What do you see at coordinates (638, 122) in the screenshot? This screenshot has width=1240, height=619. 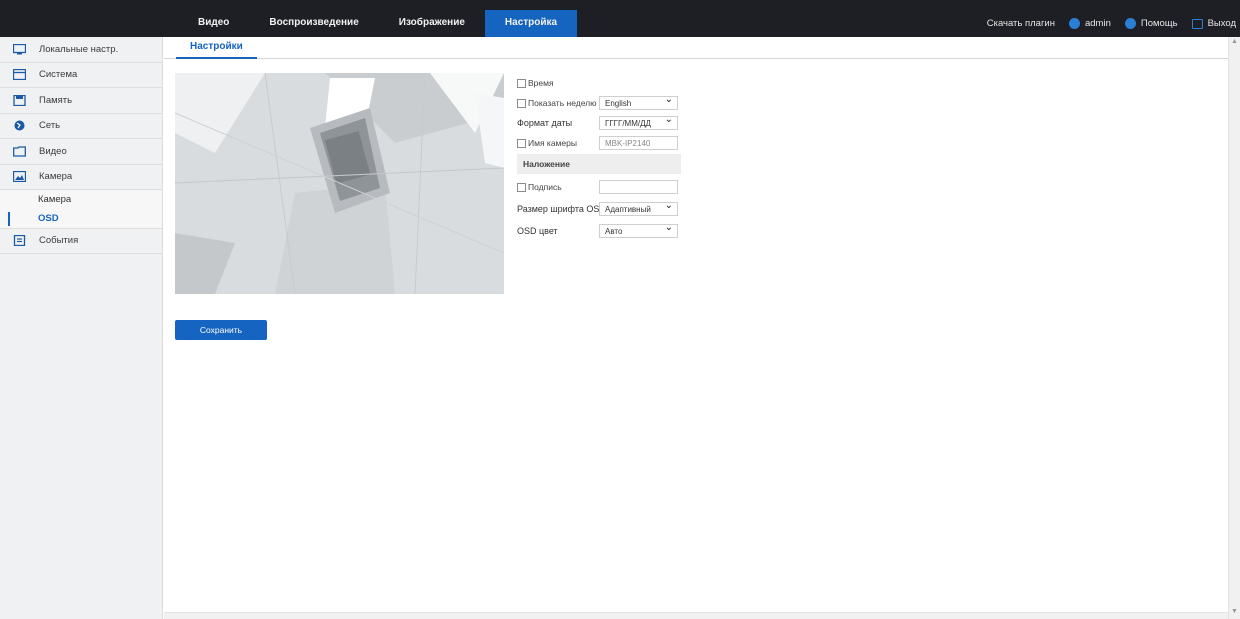 I see `date-format-select: ГГГГ/ММ/ДД` at bounding box center [638, 122].